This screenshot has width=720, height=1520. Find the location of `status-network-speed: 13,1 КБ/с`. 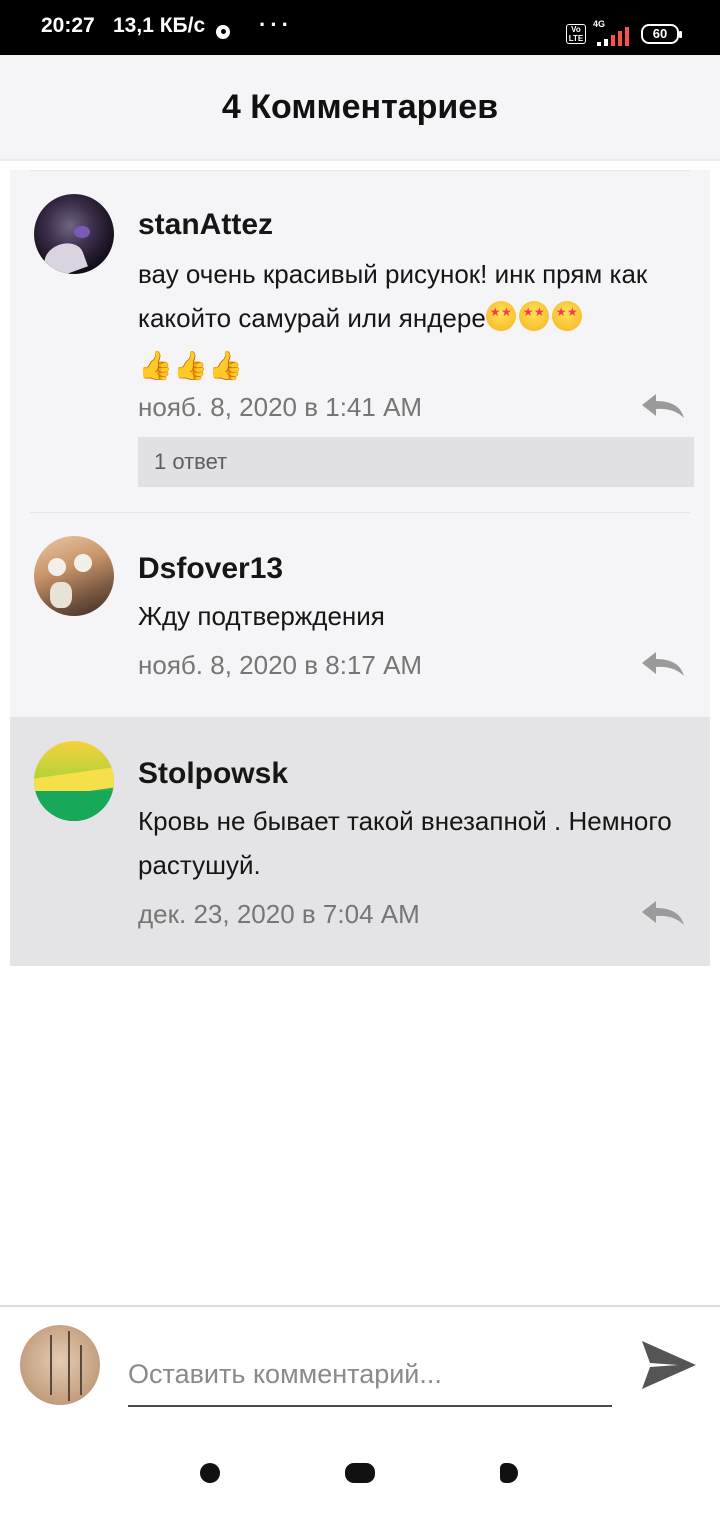

status-network-speed: 13,1 КБ/с is located at coordinates (159, 25).